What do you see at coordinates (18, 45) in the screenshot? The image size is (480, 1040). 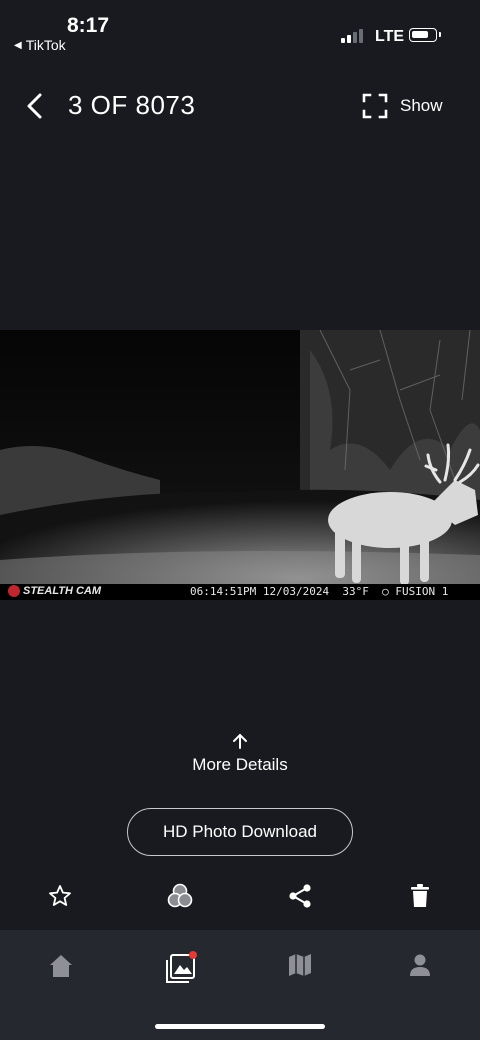 I see `back-triangle-icon: ◀` at bounding box center [18, 45].